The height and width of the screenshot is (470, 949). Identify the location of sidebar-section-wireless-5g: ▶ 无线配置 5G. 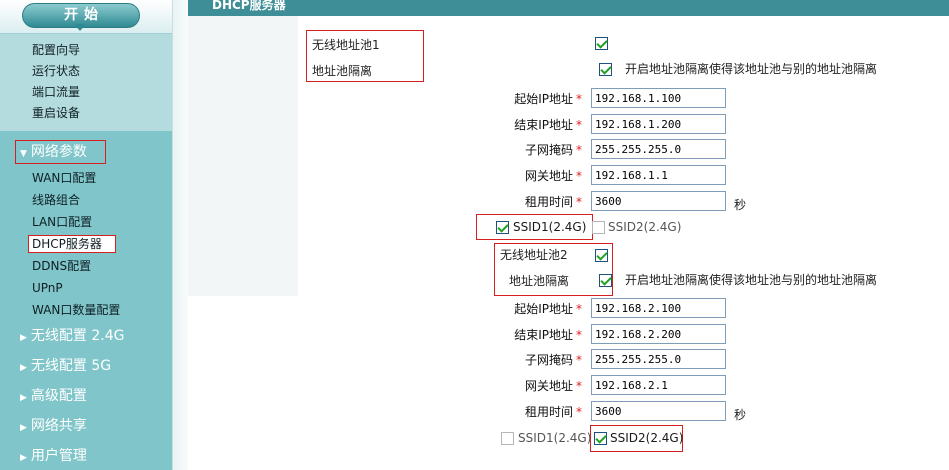
(86, 366).